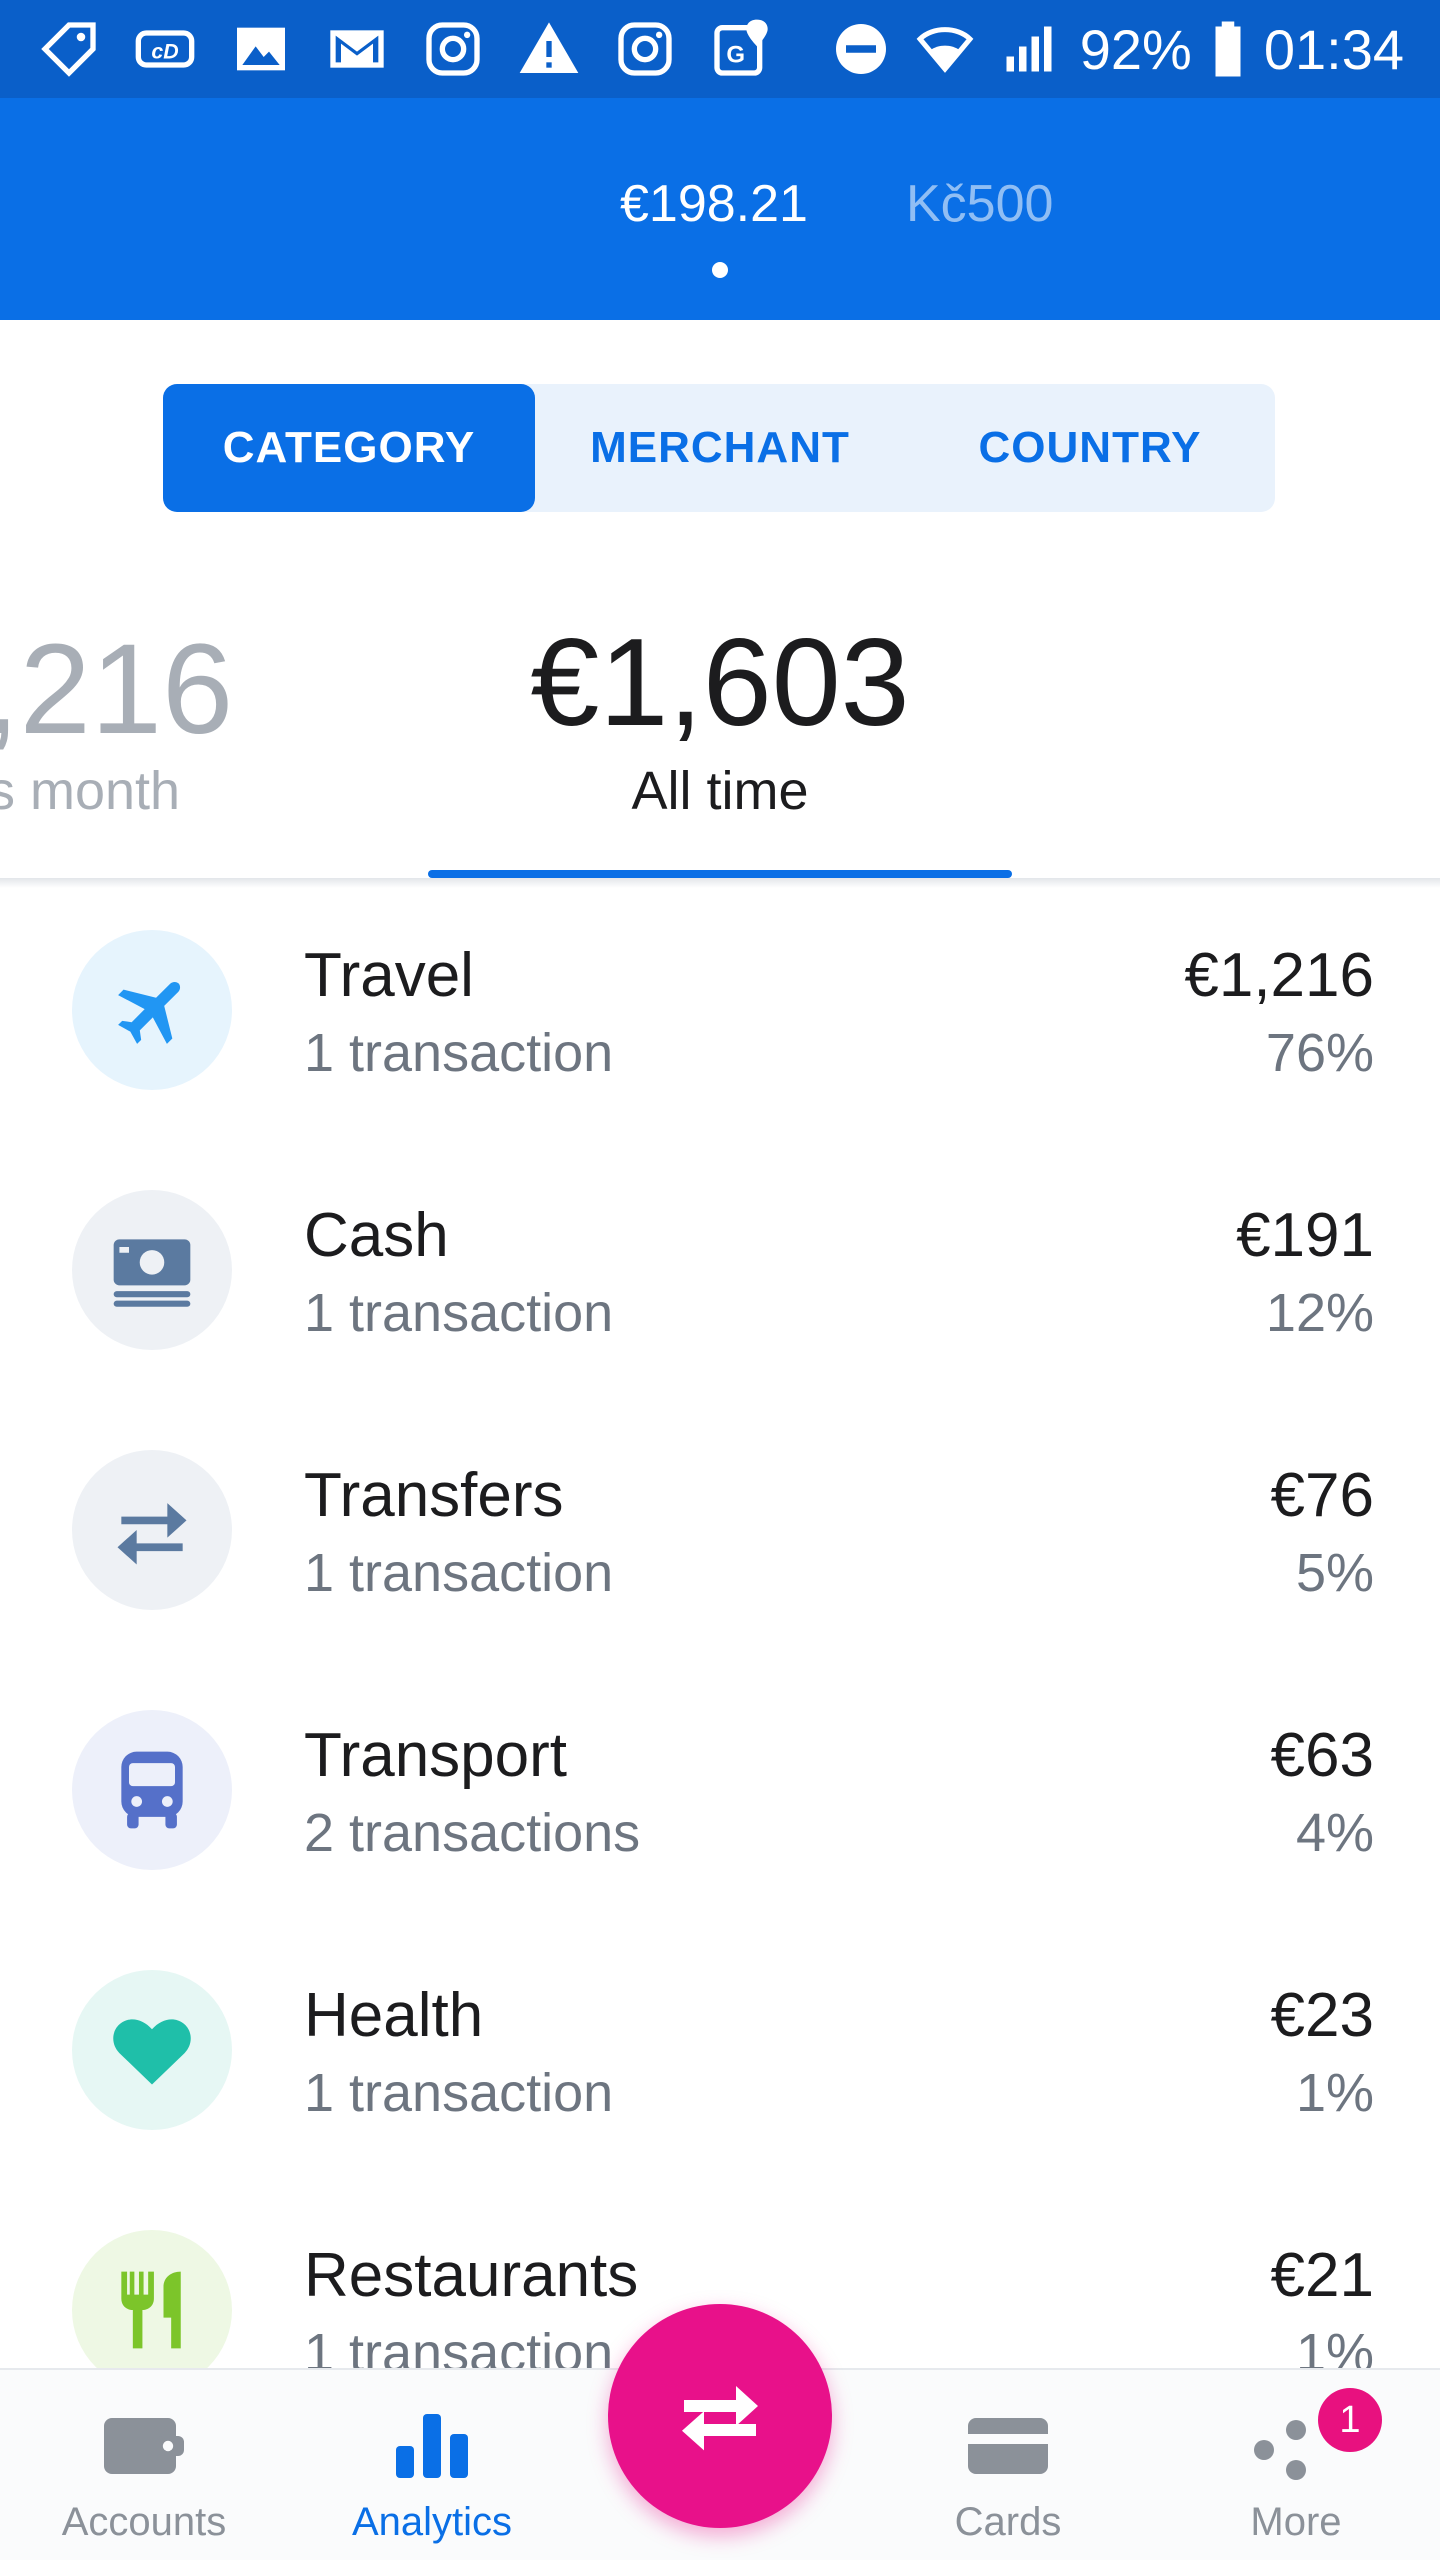 The width and height of the screenshot is (1440, 2560). What do you see at coordinates (471, 2275) in the screenshot?
I see `category-name: Restaurants` at bounding box center [471, 2275].